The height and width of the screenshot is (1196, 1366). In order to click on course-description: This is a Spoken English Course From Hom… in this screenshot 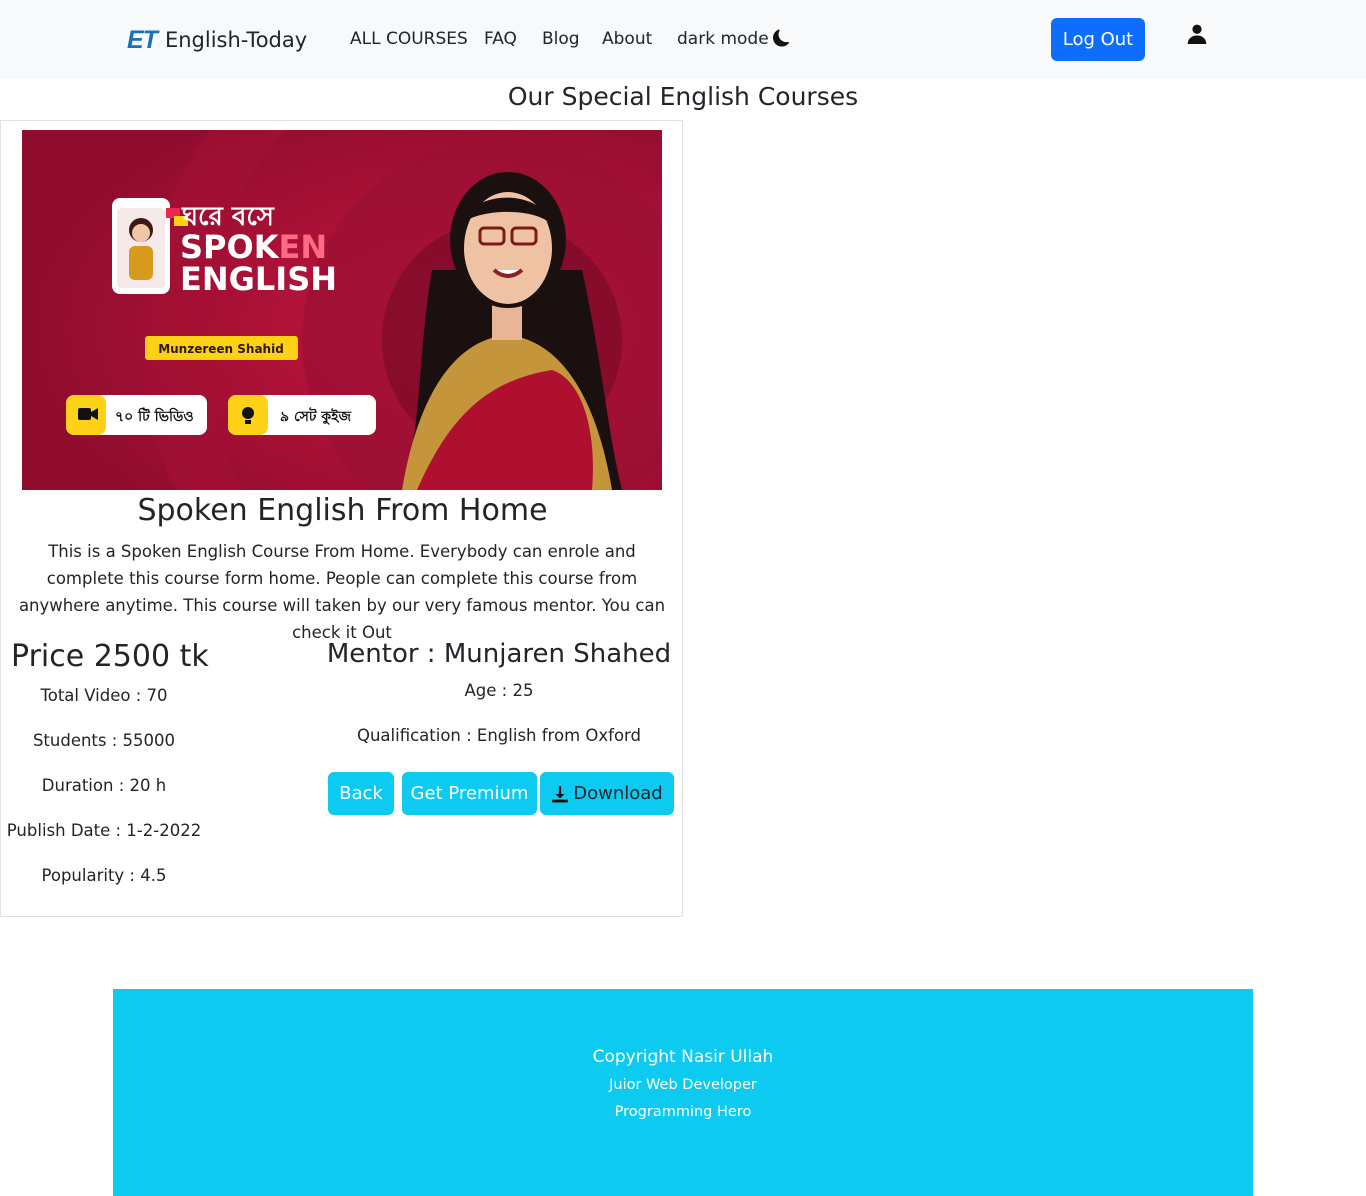, I will do `click(342, 592)`.